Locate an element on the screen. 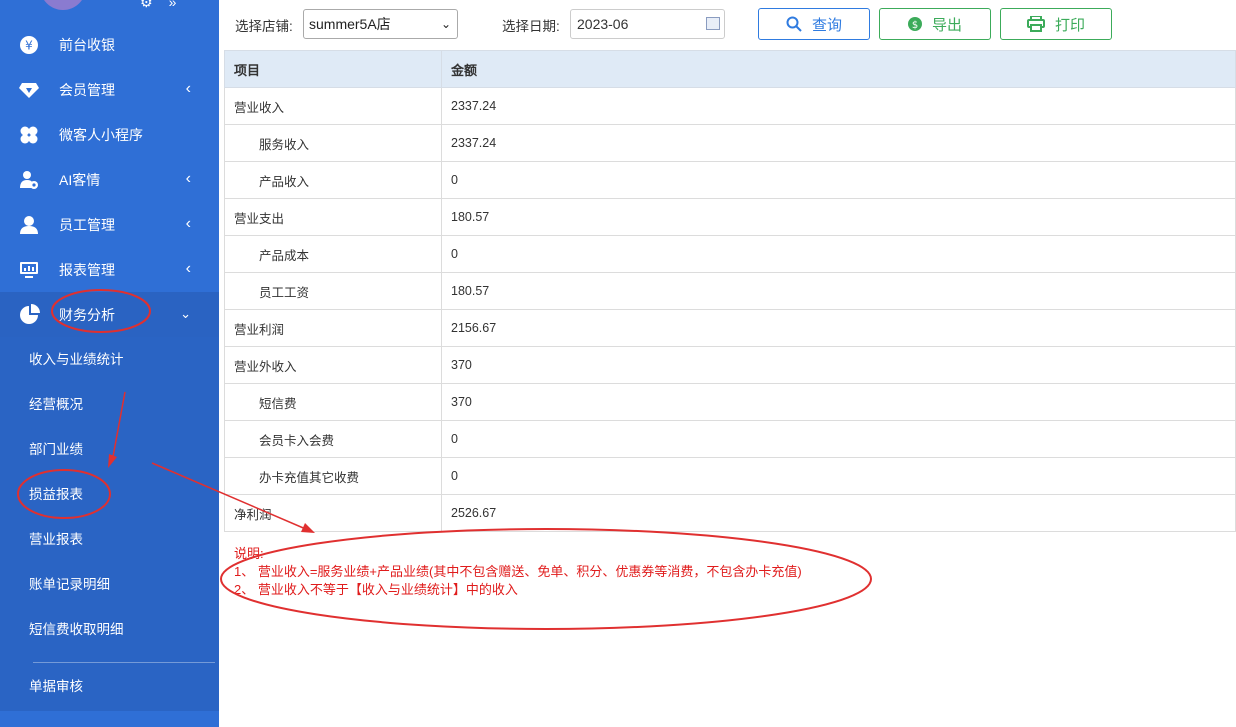 The image size is (1236, 727). table-row: 会员卡入会费 0 is located at coordinates (730, 439).